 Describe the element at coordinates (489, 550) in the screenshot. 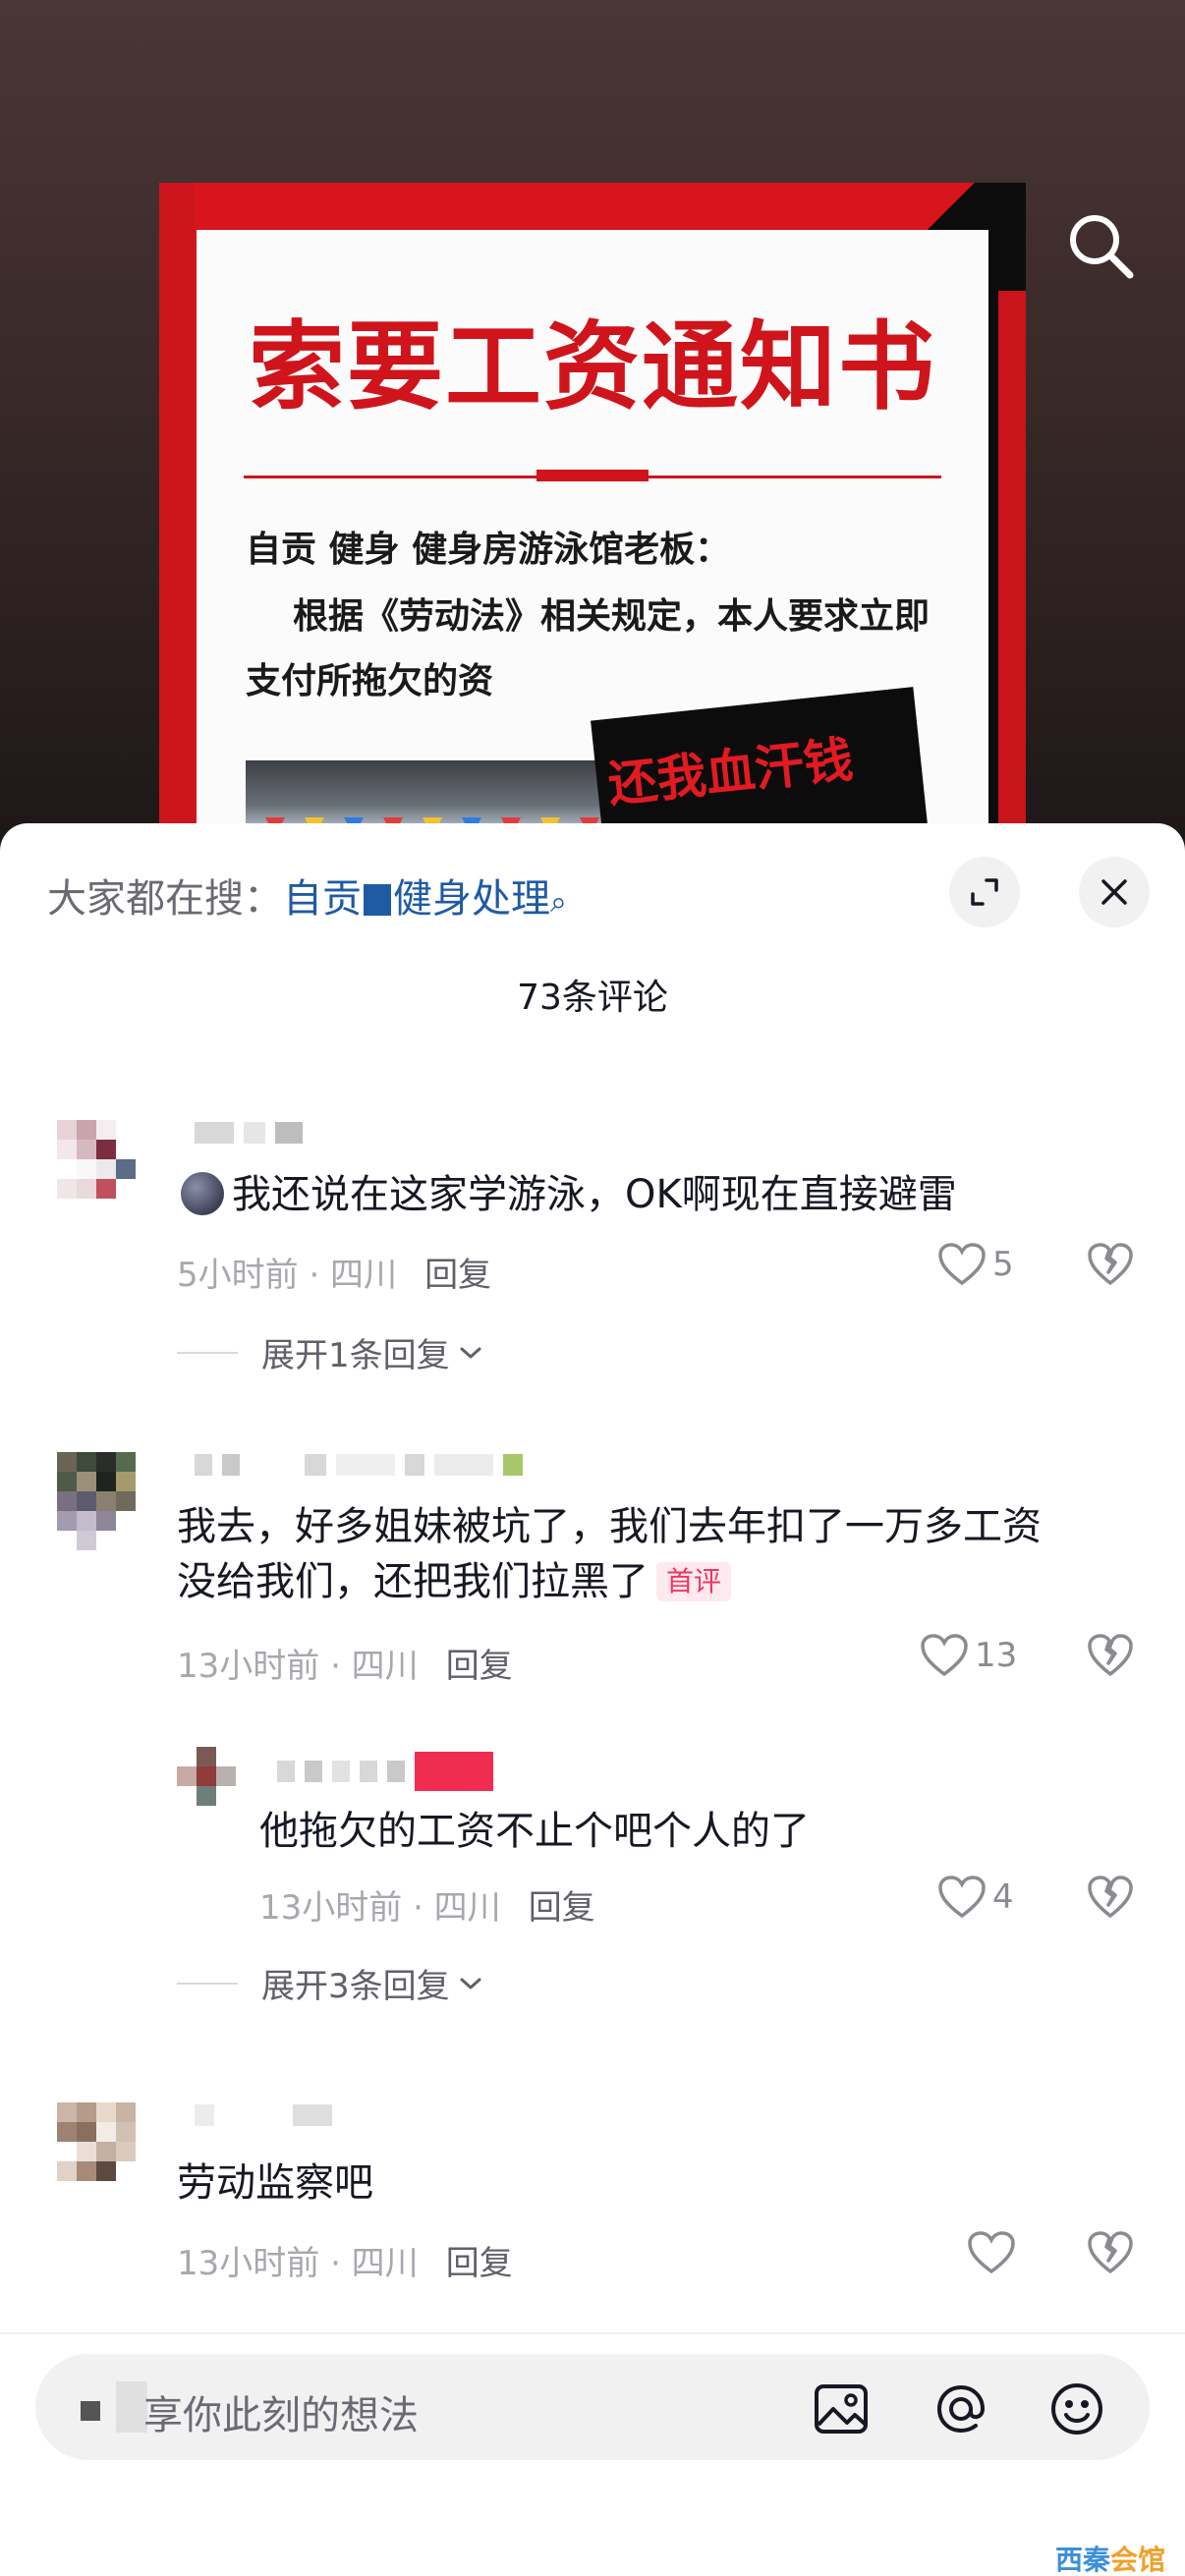

I see `poster-line-1: 自贡 健身 健身房游泳馆老板：` at that location.